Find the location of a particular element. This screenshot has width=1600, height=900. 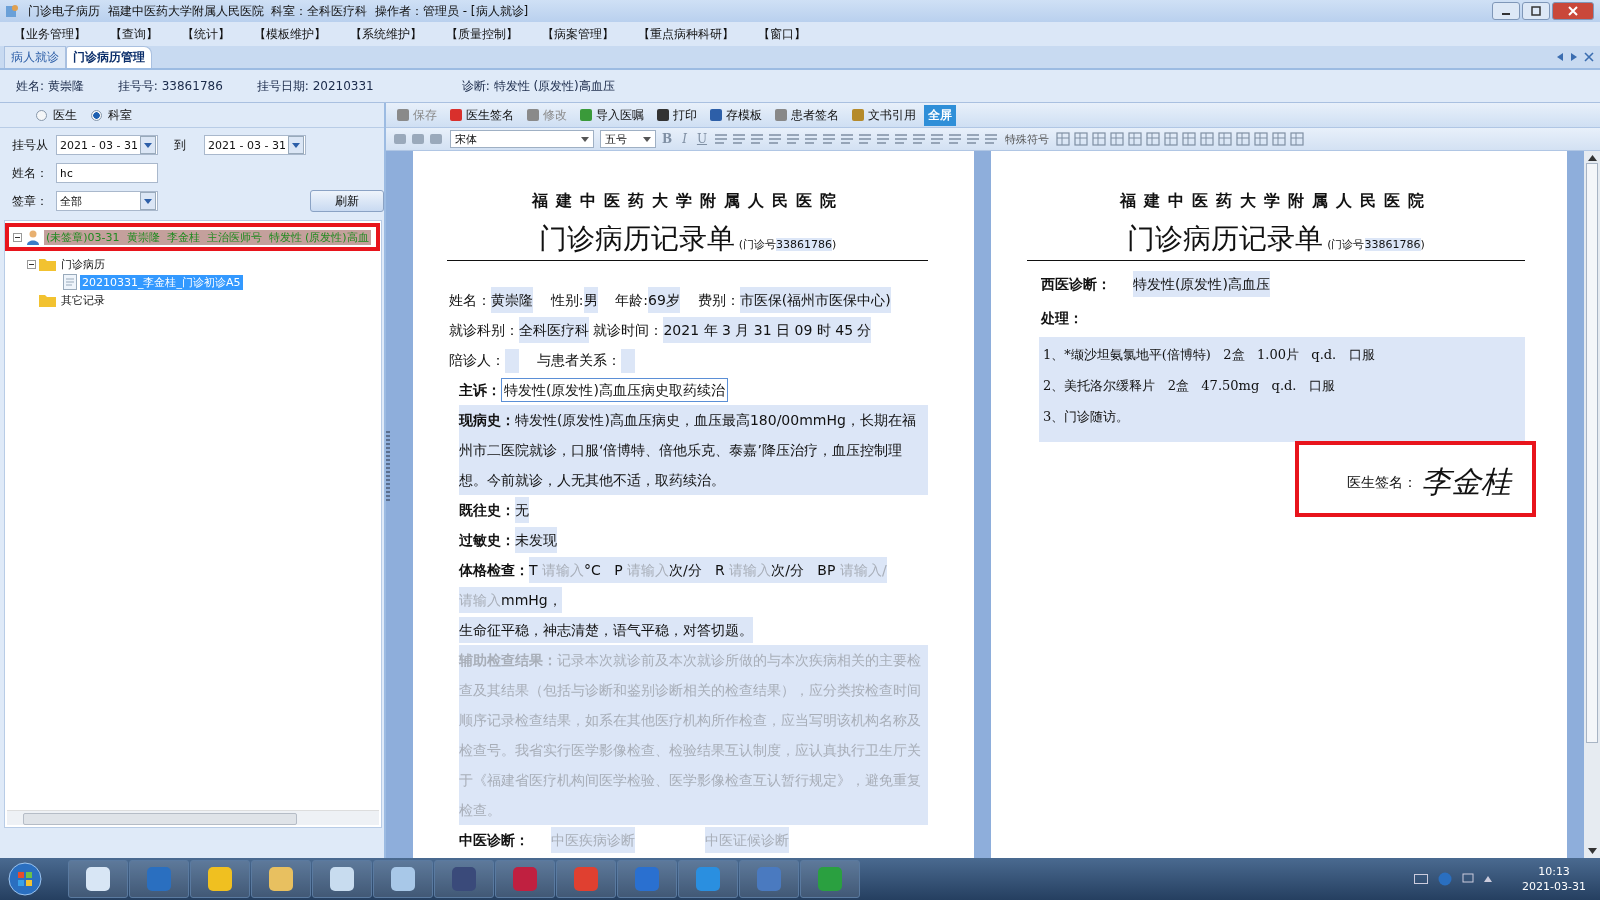

radio-option: 科室 is located at coordinates (111, 115).